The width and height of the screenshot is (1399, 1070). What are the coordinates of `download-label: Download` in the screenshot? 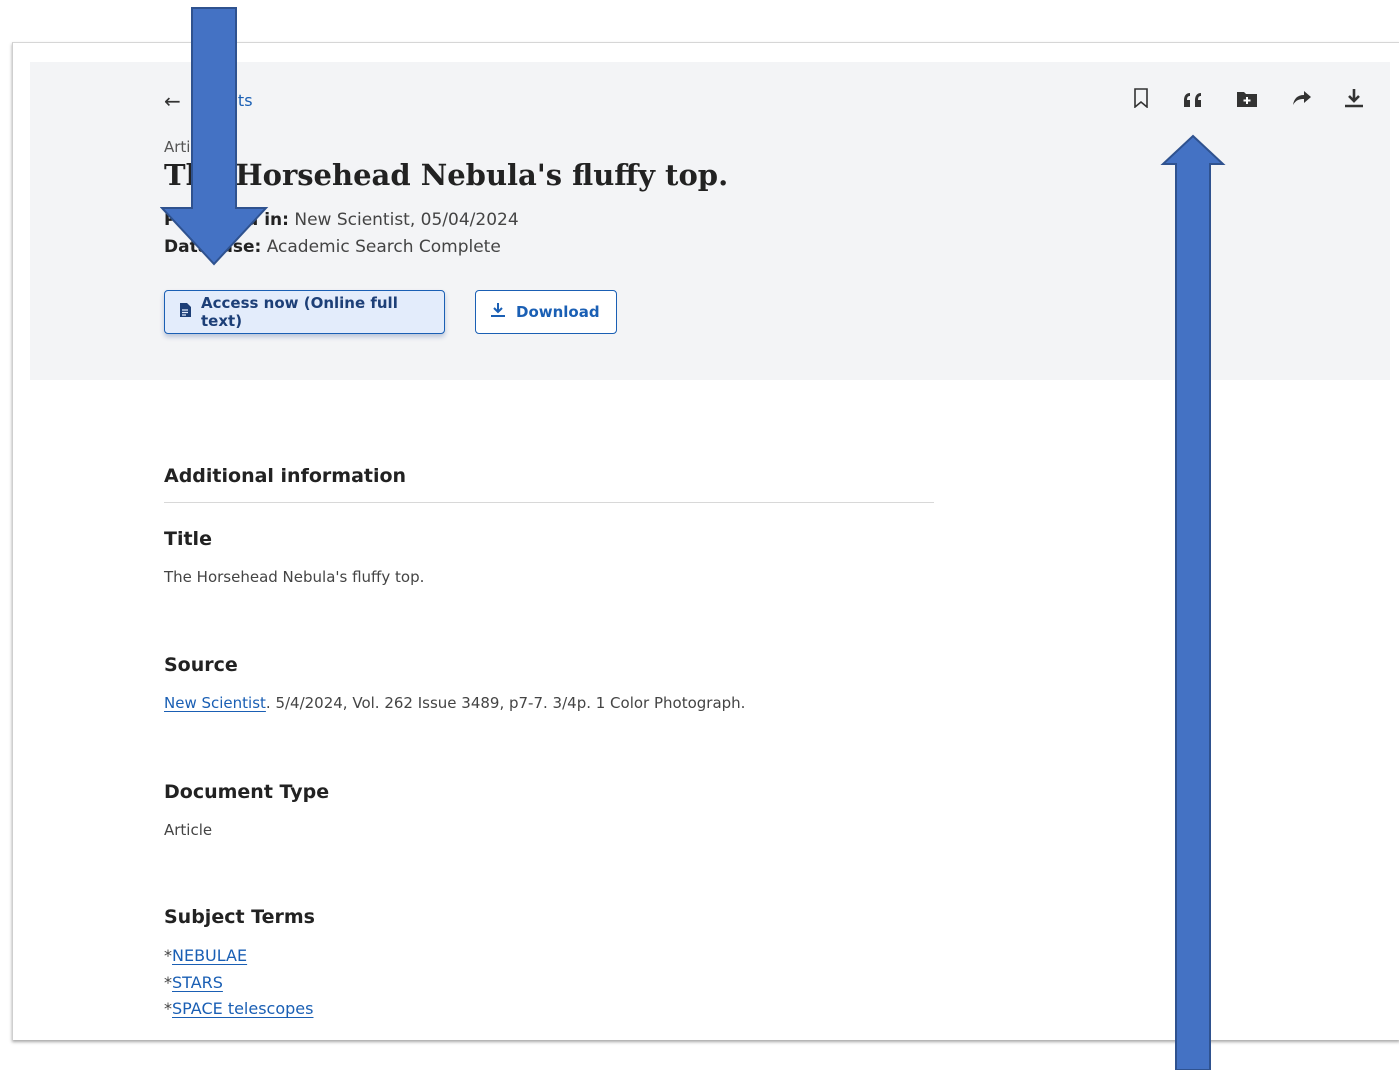 It's located at (558, 312).